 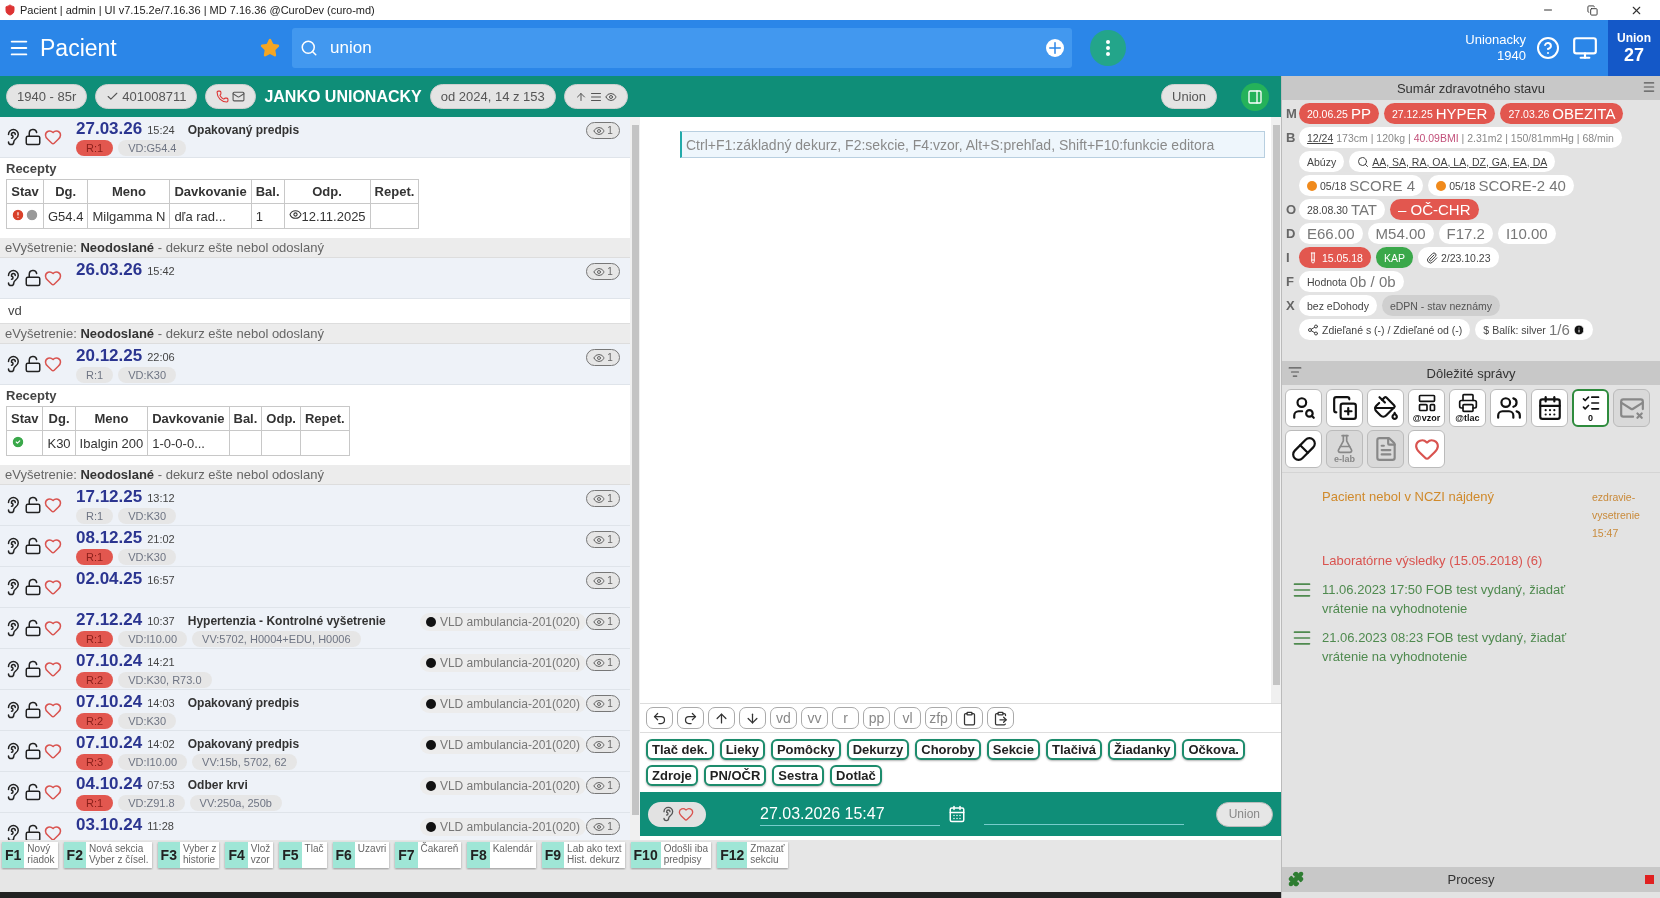 What do you see at coordinates (805, 749) in the screenshot?
I see `section-button: Pomôcky` at bounding box center [805, 749].